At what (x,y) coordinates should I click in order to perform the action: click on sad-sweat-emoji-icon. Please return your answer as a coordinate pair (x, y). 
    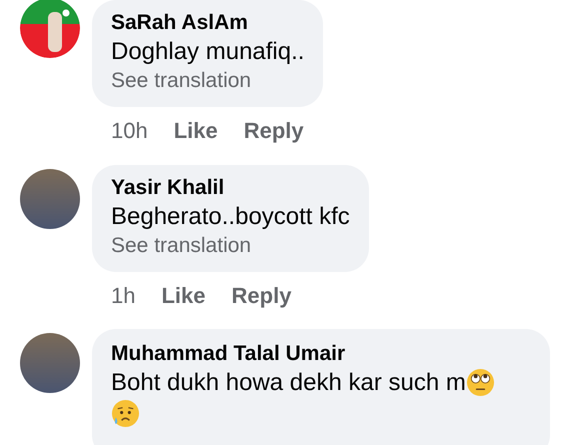
    Looking at the image, I should click on (125, 413).